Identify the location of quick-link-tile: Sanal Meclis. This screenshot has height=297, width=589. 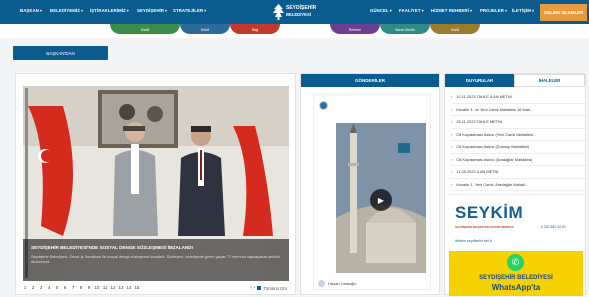
(405, 29).